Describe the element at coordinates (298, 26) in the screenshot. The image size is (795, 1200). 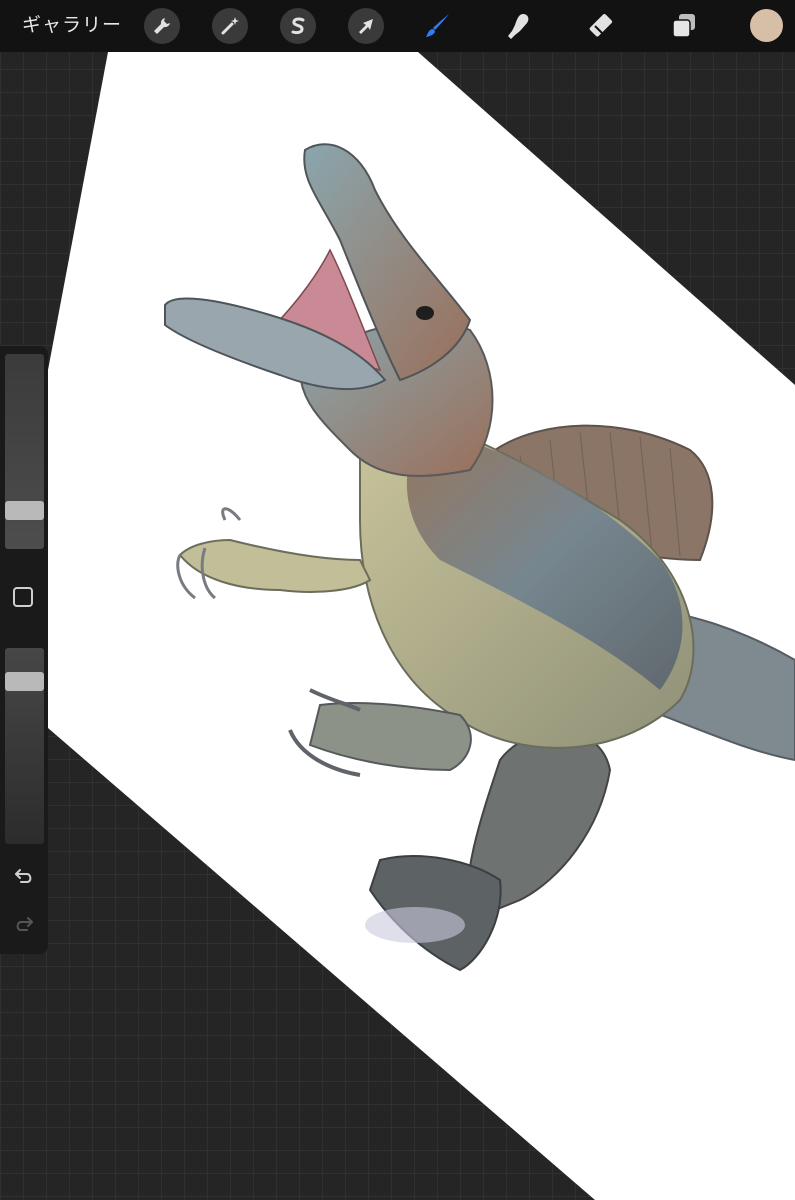
I see `selection-s-icon` at that location.